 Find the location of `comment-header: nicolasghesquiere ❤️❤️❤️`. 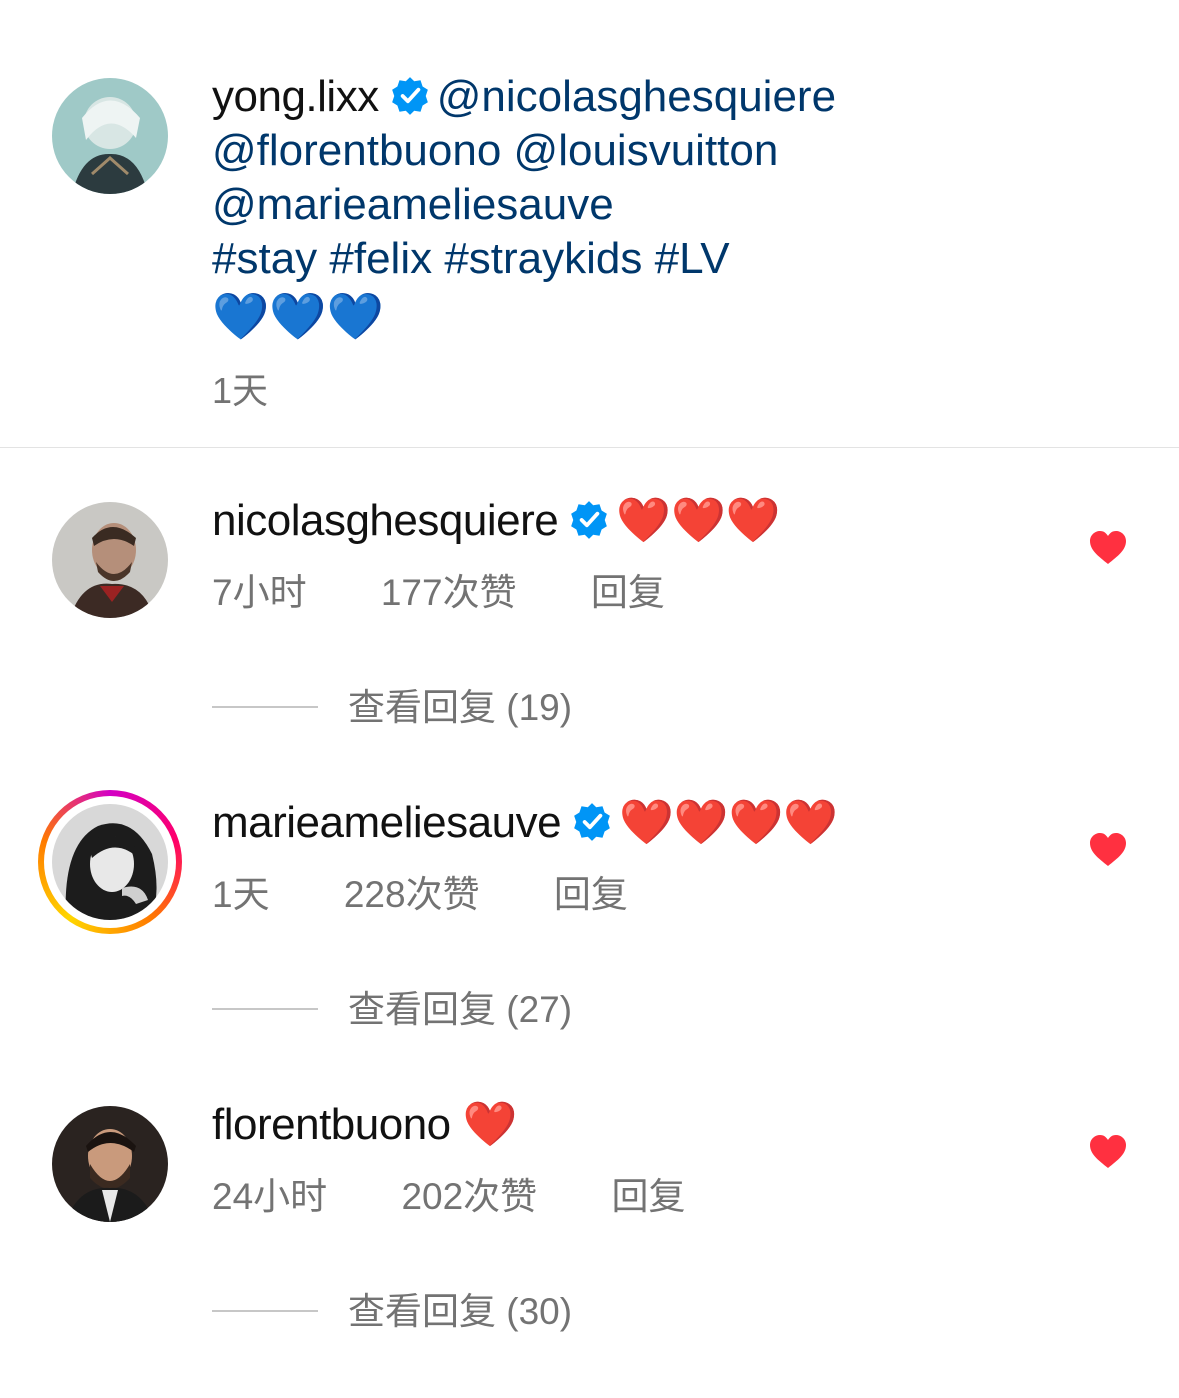

comment-header: nicolasghesquiere ❤️❤️❤️ is located at coordinates (496, 521).